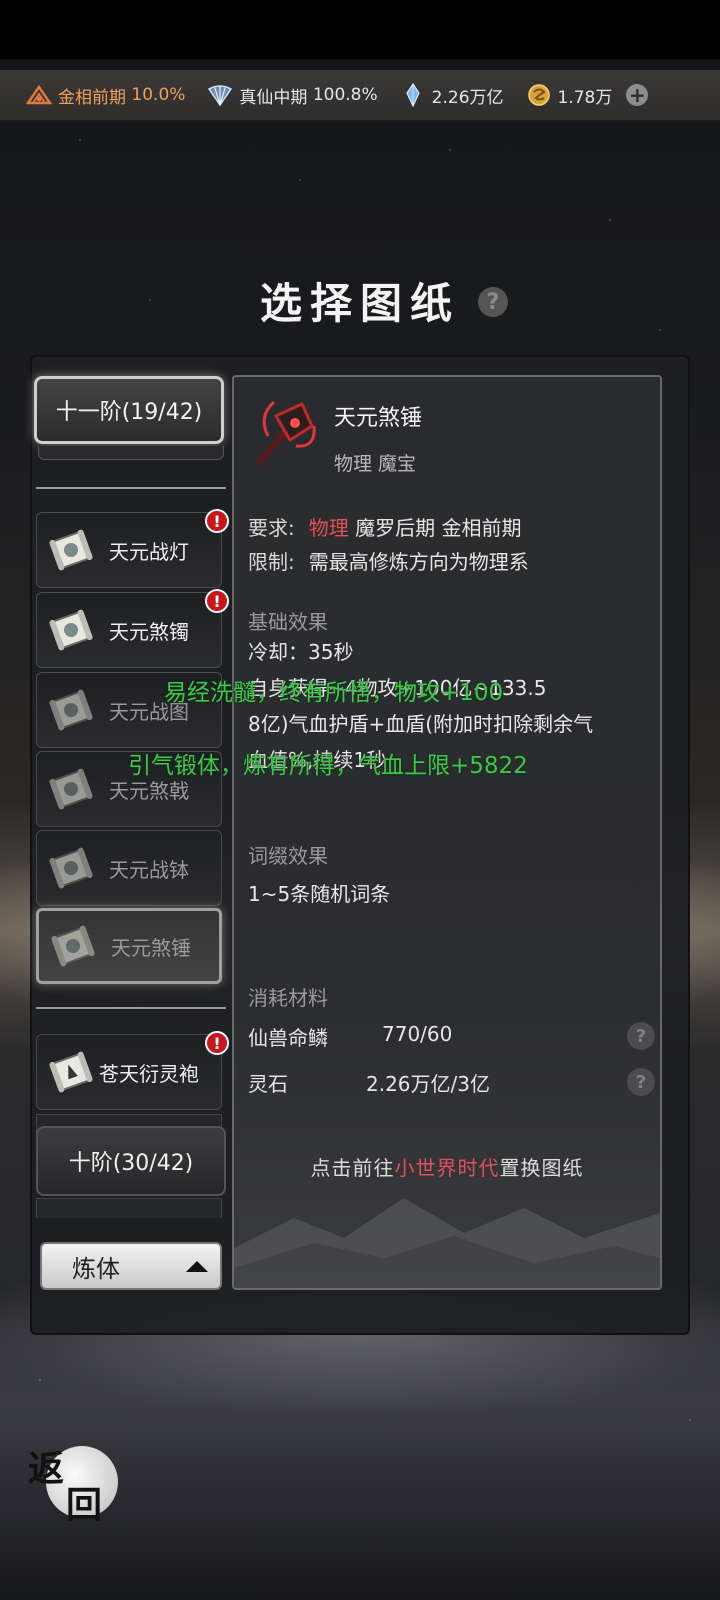 The width and height of the screenshot is (720, 1600). Describe the element at coordinates (328, 528) in the screenshot. I see `req-type: 物理` at that location.